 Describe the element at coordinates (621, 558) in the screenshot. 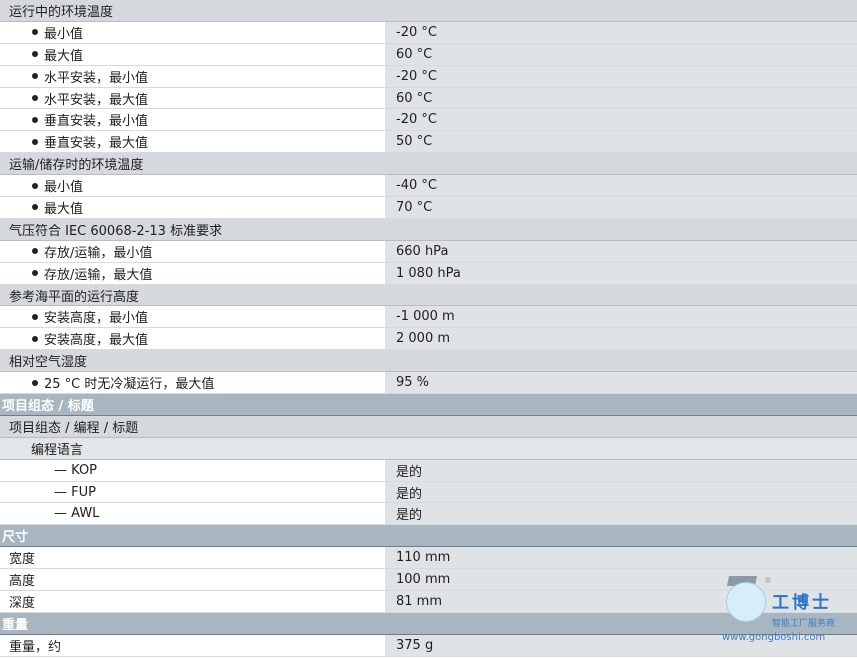

I see `row-value: 110 mm` at that location.